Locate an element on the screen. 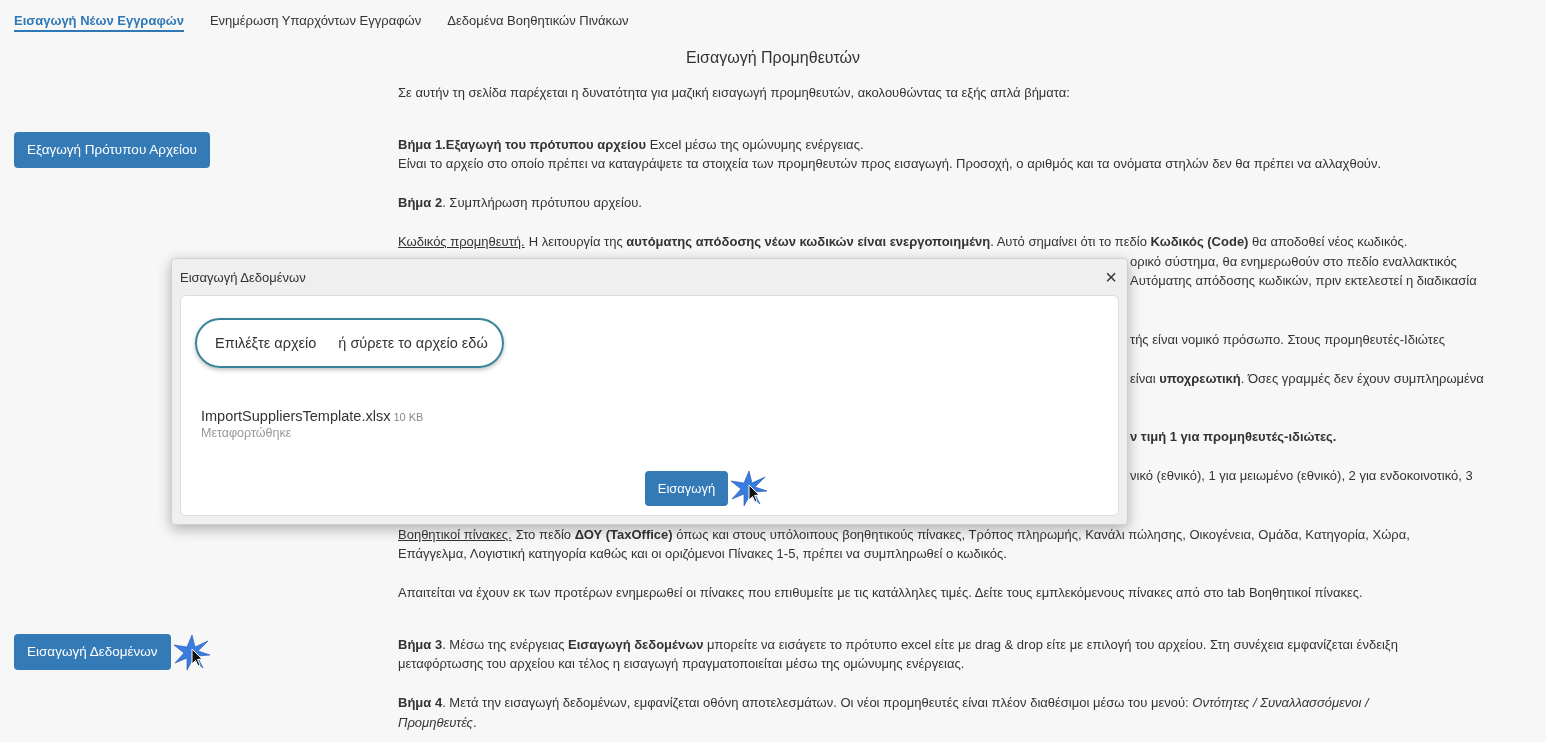  text-line: Βήμα 3. Μέσω της ενέργειας Εισαγωγή δεδομένων μπορείτε να εισάγετε το πρότυπο excel είτε με drag & drop είτε με επιλογή του αρχείου. Στη συνέχεια εμφανίζεται ένδειξη is located at coordinates (898, 644).